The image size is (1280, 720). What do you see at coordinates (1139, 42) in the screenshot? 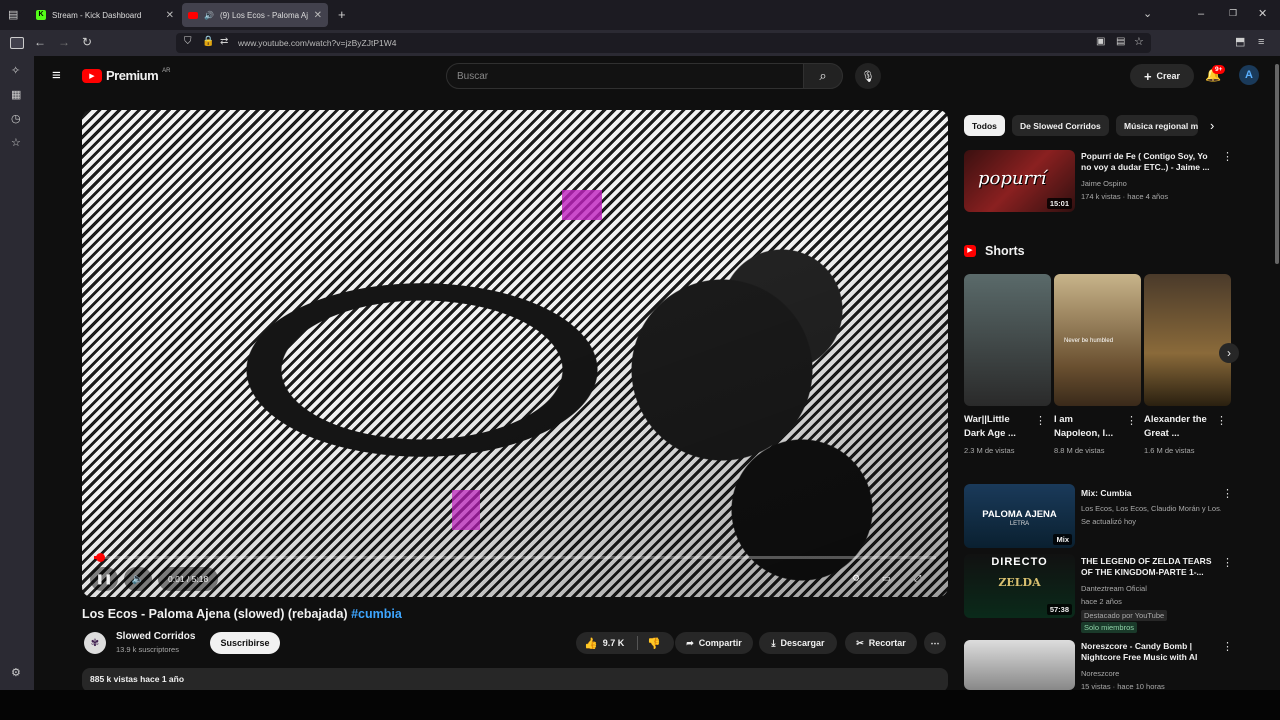
I see `bookmark-star-icon: ☆` at bounding box center [1139, 42].